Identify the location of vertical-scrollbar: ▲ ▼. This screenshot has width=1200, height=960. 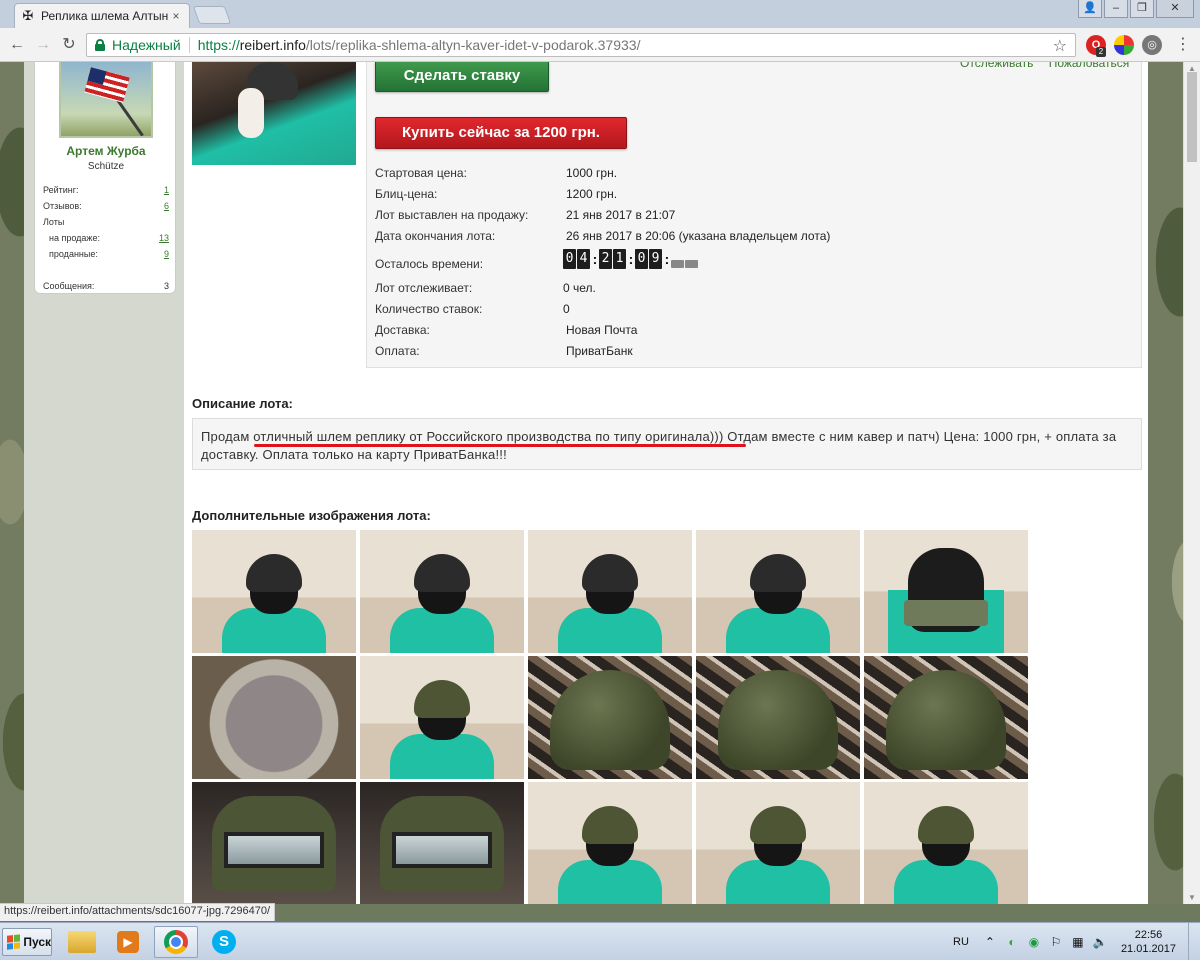
(1191, 483).